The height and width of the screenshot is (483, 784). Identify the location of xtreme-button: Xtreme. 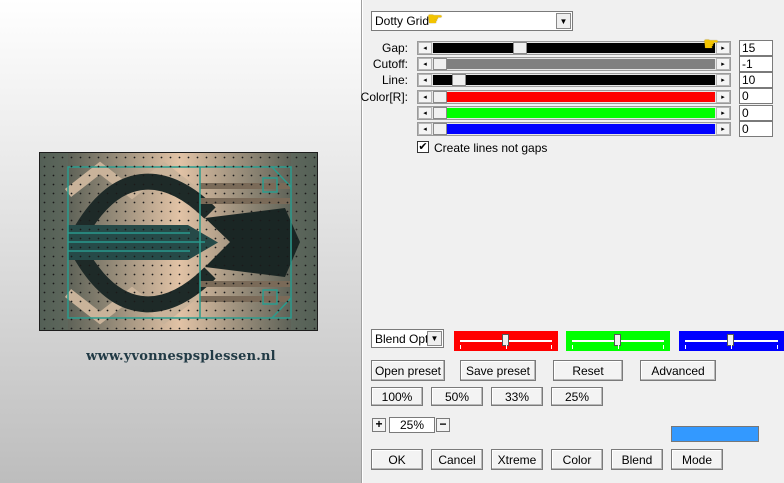
(517, 459).